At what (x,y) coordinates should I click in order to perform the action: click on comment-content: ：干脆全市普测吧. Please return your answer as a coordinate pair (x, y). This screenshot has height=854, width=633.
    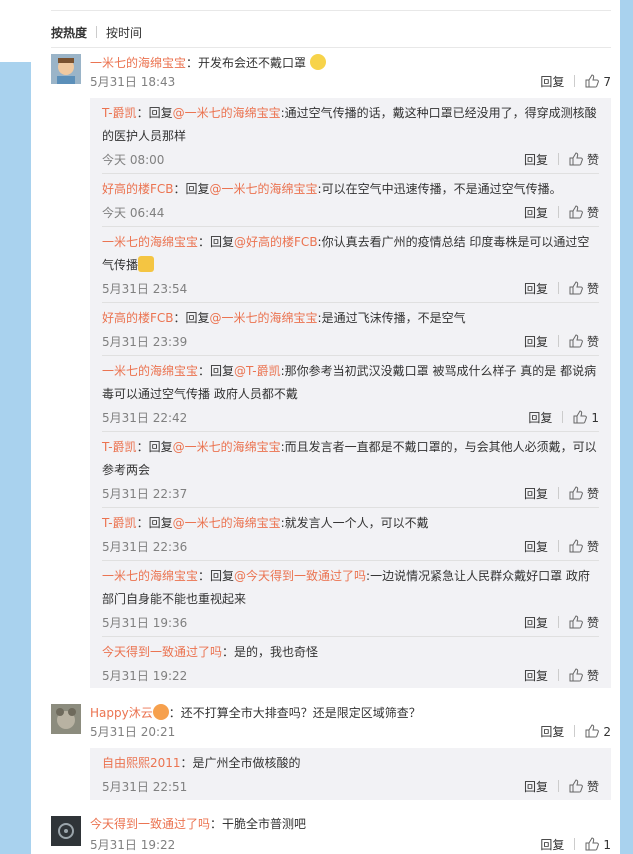
    Looking at the image, I should click on (258, 824).